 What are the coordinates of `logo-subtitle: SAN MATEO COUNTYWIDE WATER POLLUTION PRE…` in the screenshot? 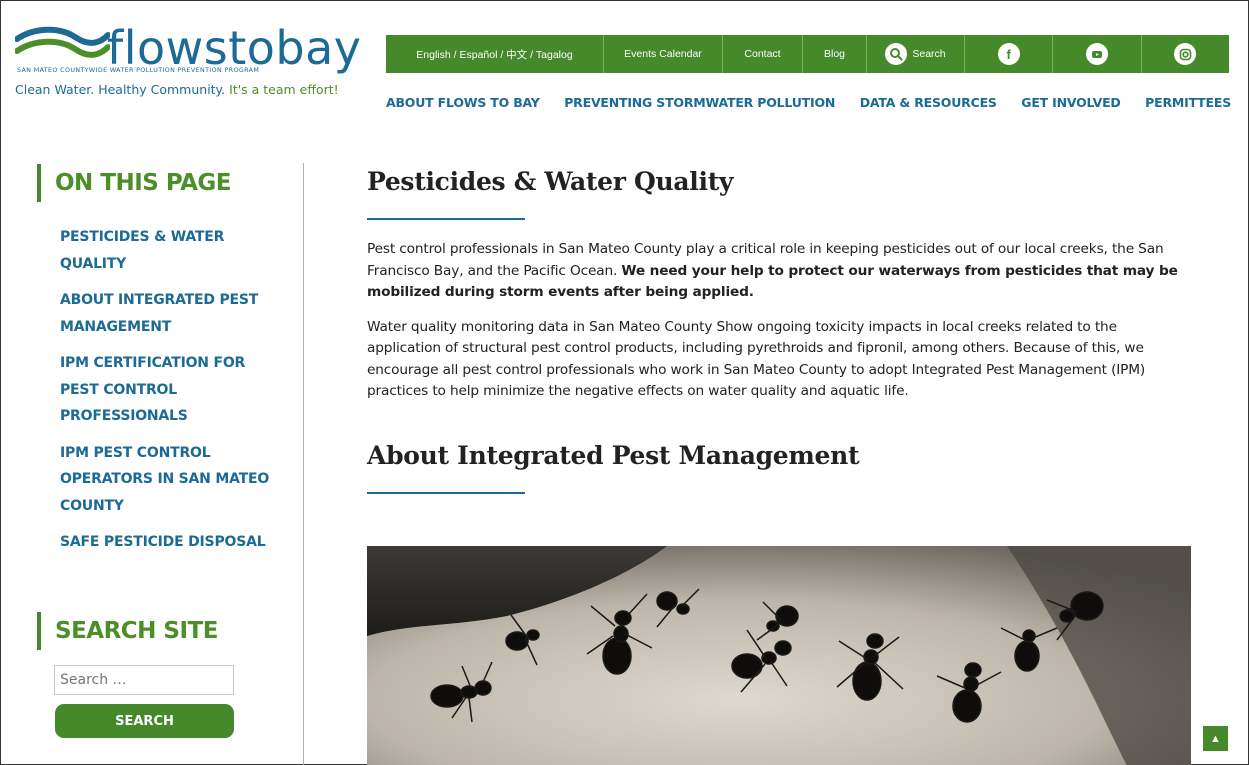 It's located at (138, 70).